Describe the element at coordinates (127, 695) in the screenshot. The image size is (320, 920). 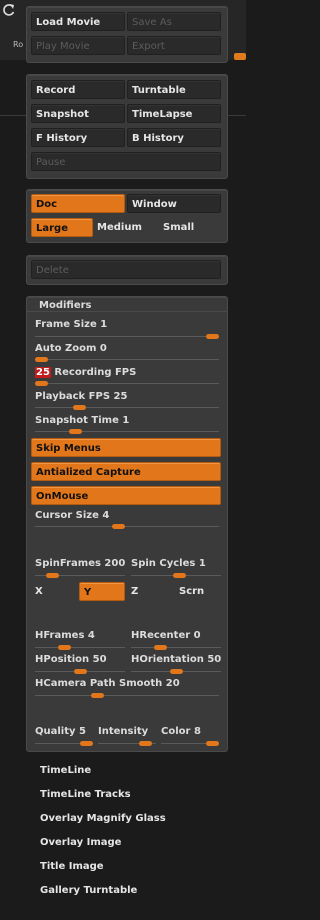
I see `hcamera-path-smooth-track` at that location.